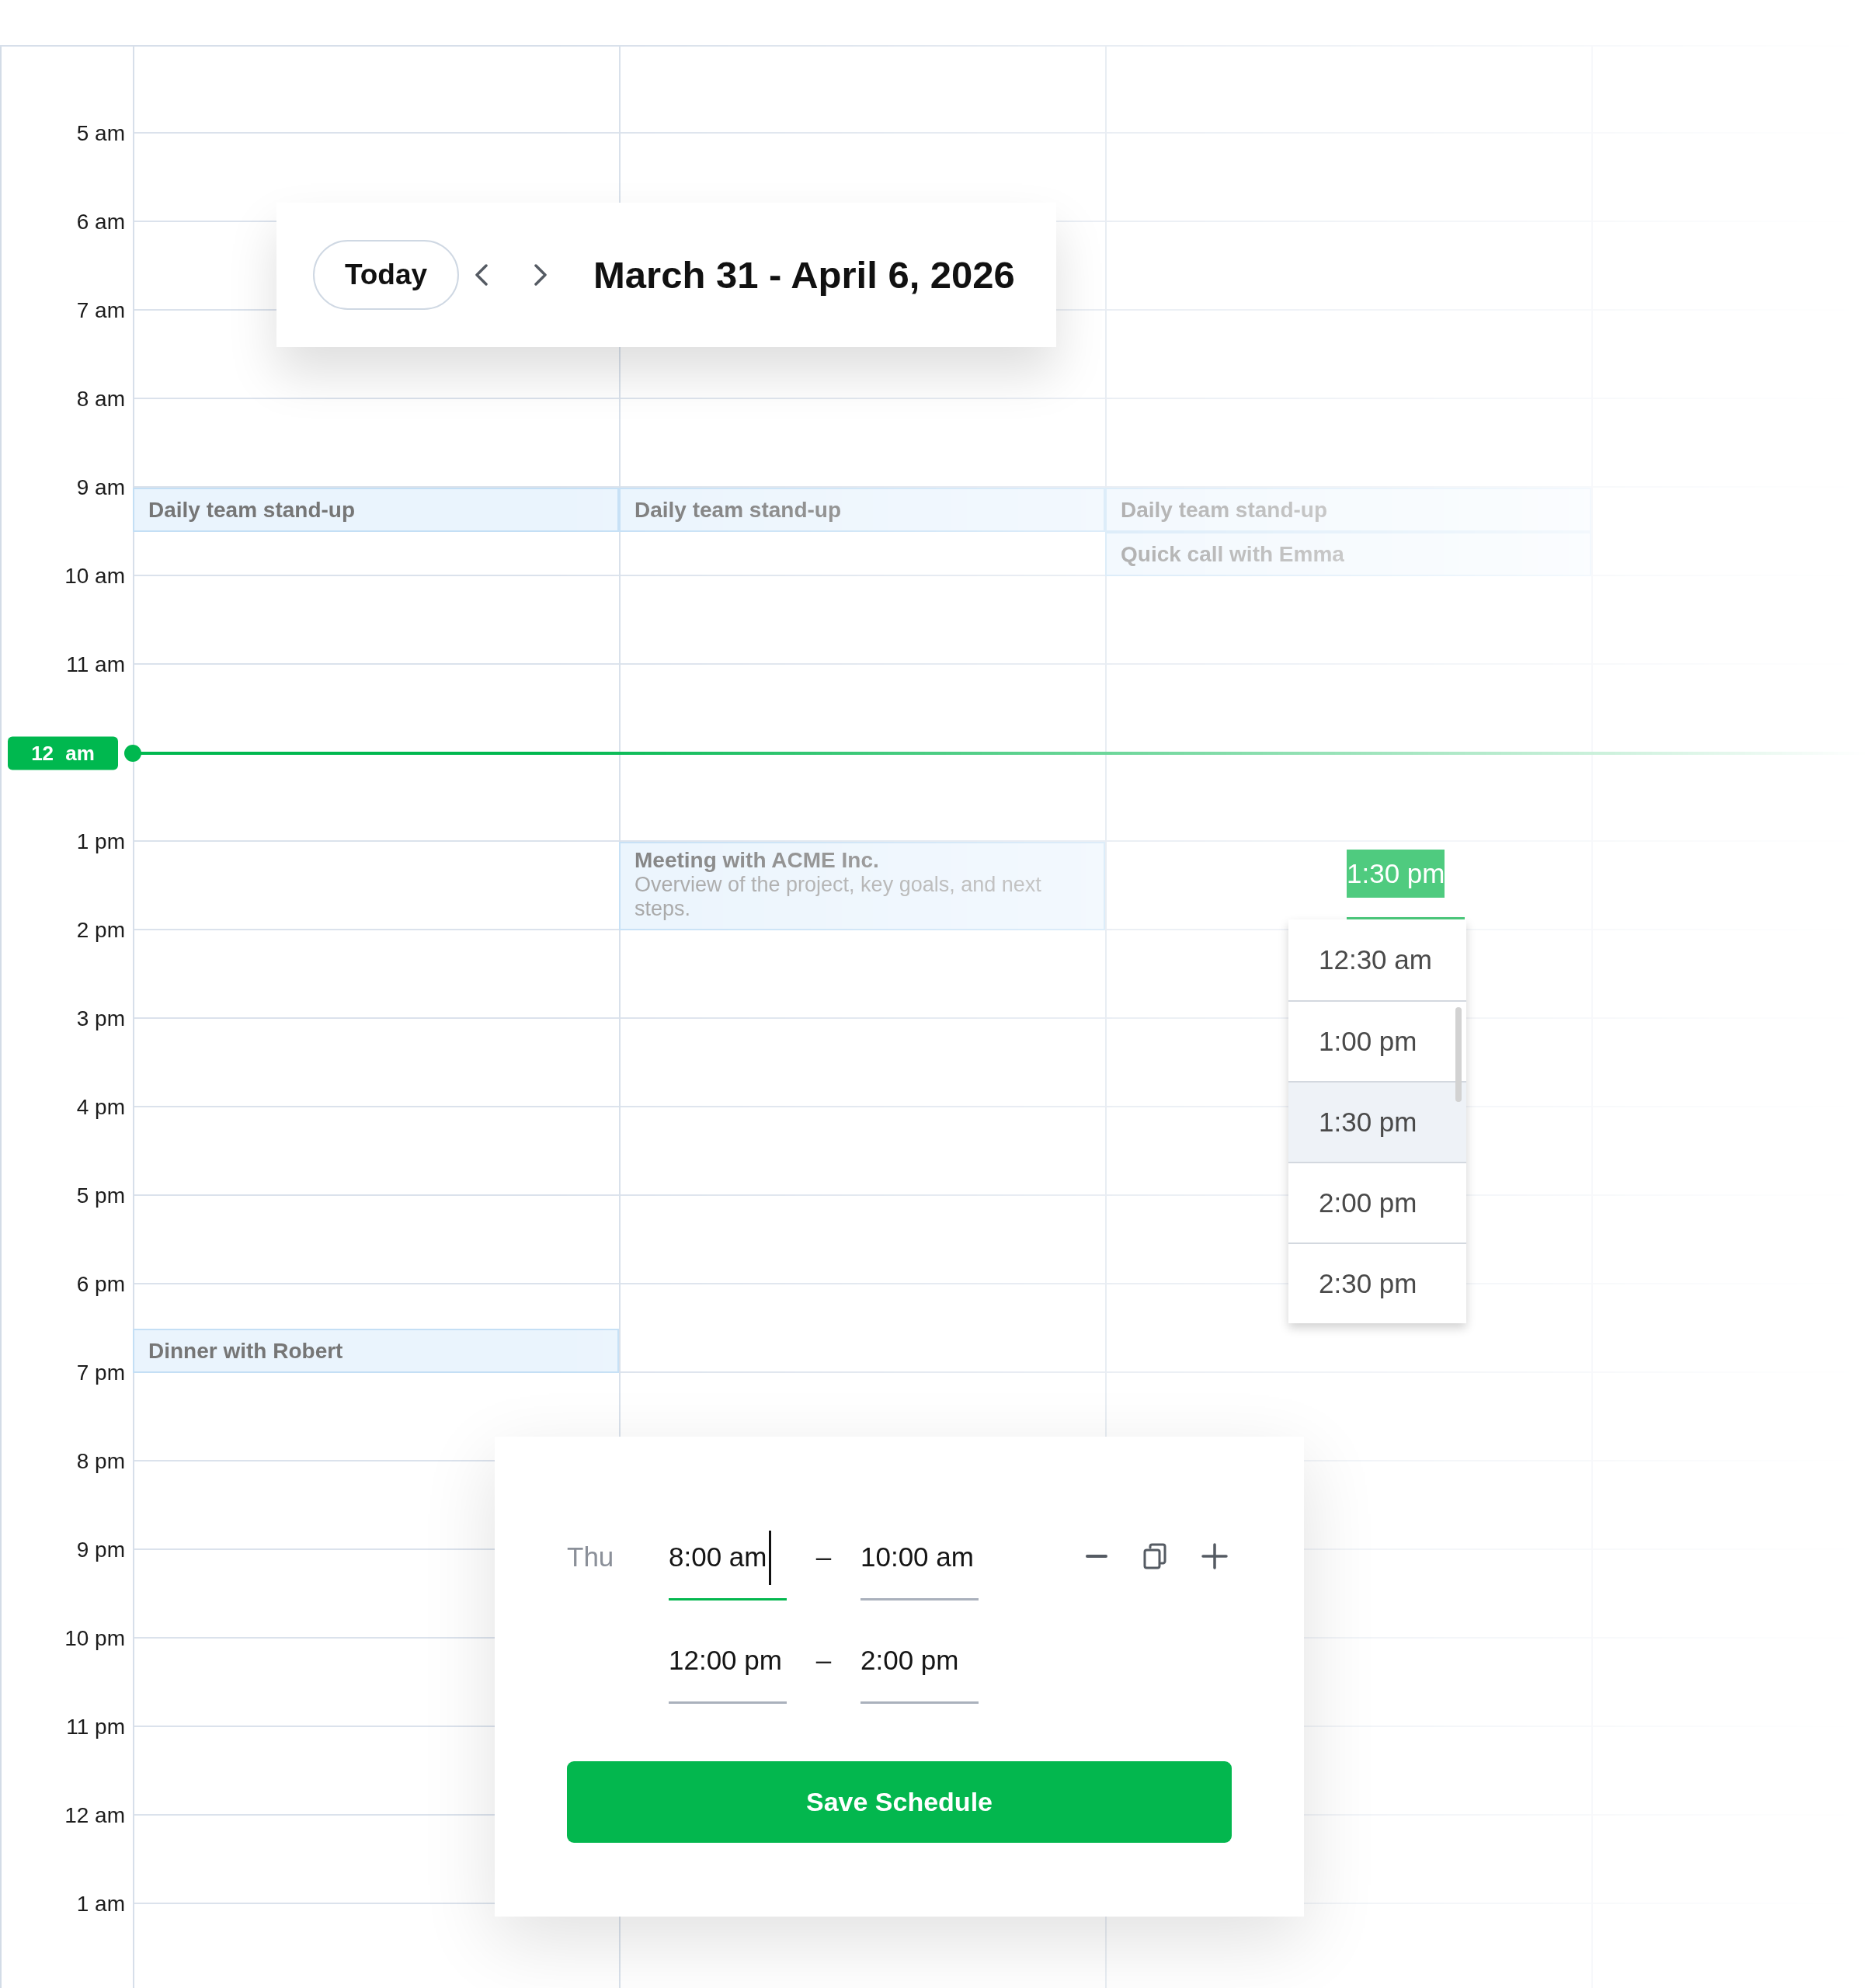 This screenshot has width=1867, height=1988. Describe the element at coordinates (770, 1558) in the screenshot. I see `text-cursor-icon` at that location.